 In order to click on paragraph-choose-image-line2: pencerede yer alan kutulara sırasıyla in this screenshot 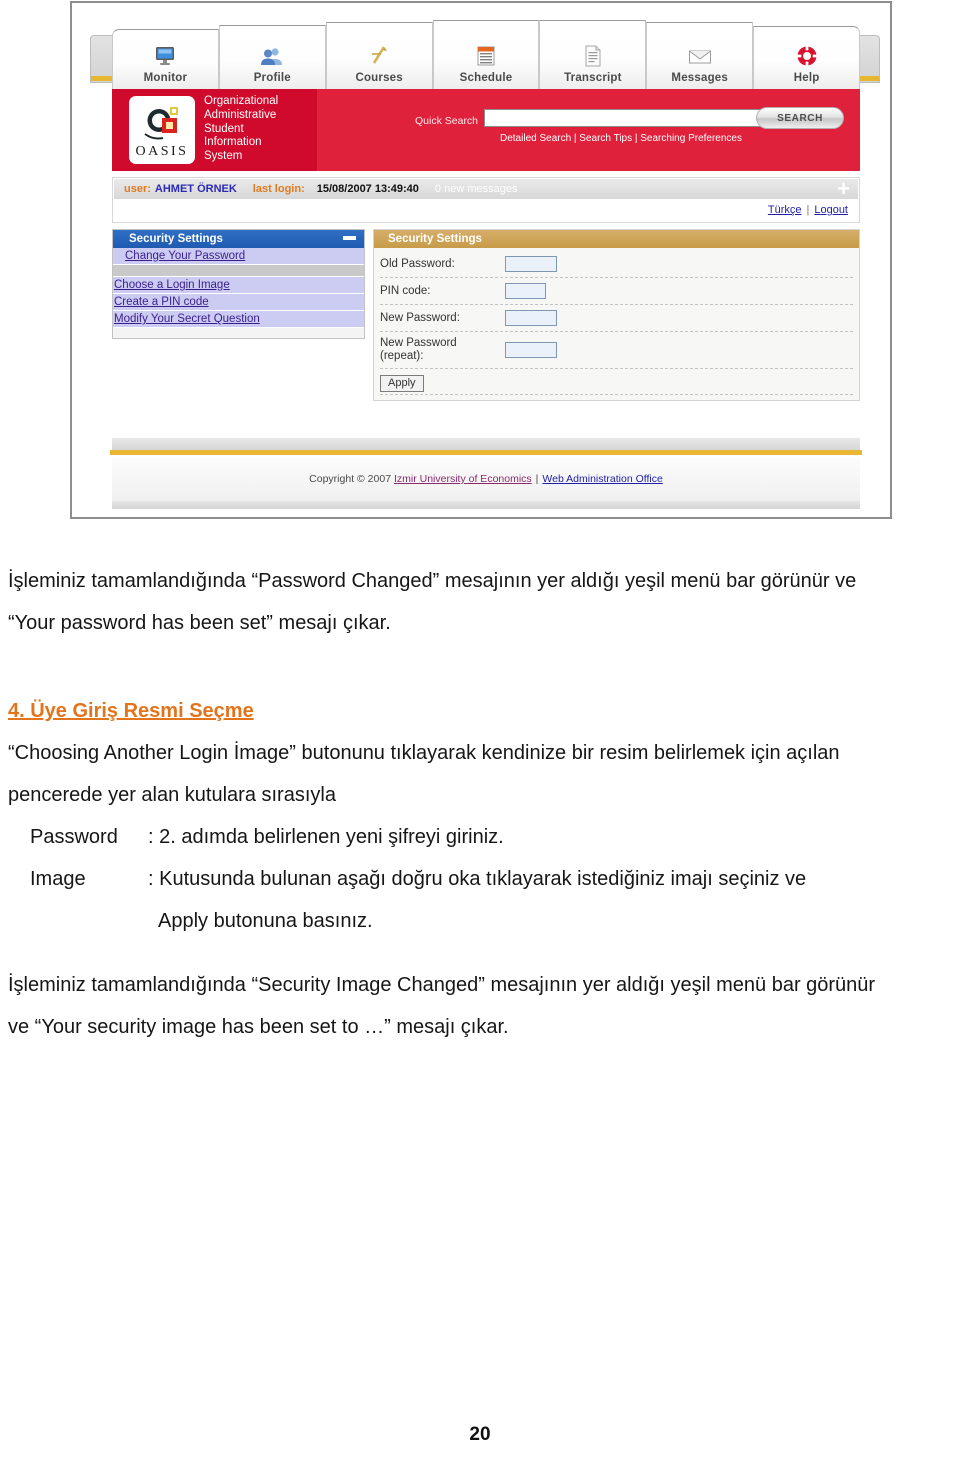, I will do `click(172, 795)`.